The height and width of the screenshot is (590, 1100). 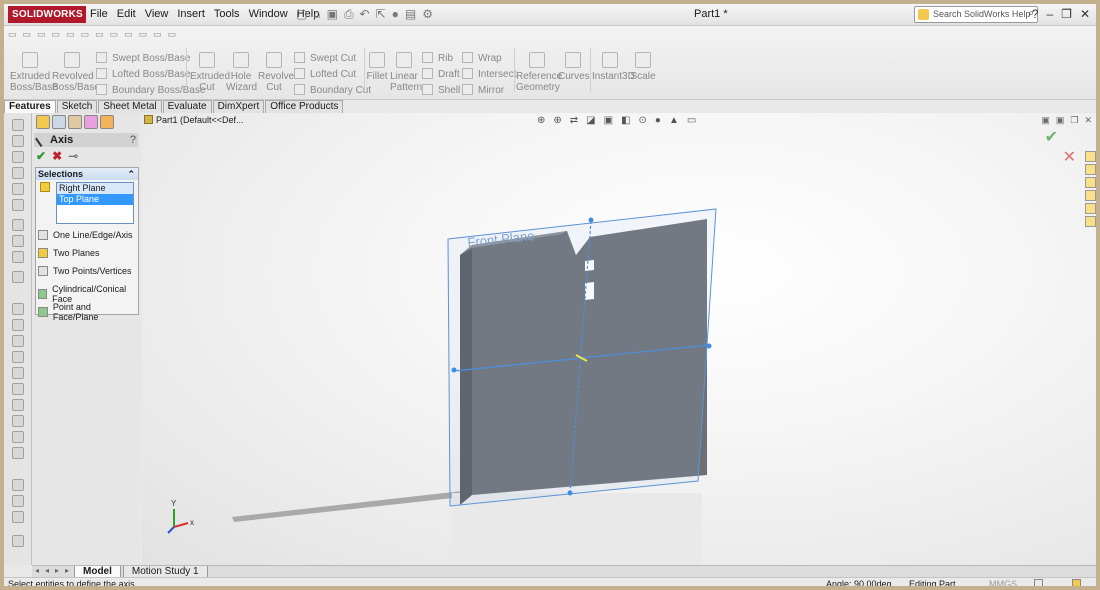 What do you see at coordinates (332, 14) in the screenshot?
I see `save-icon: ▣` at bounding box center [332, 14].